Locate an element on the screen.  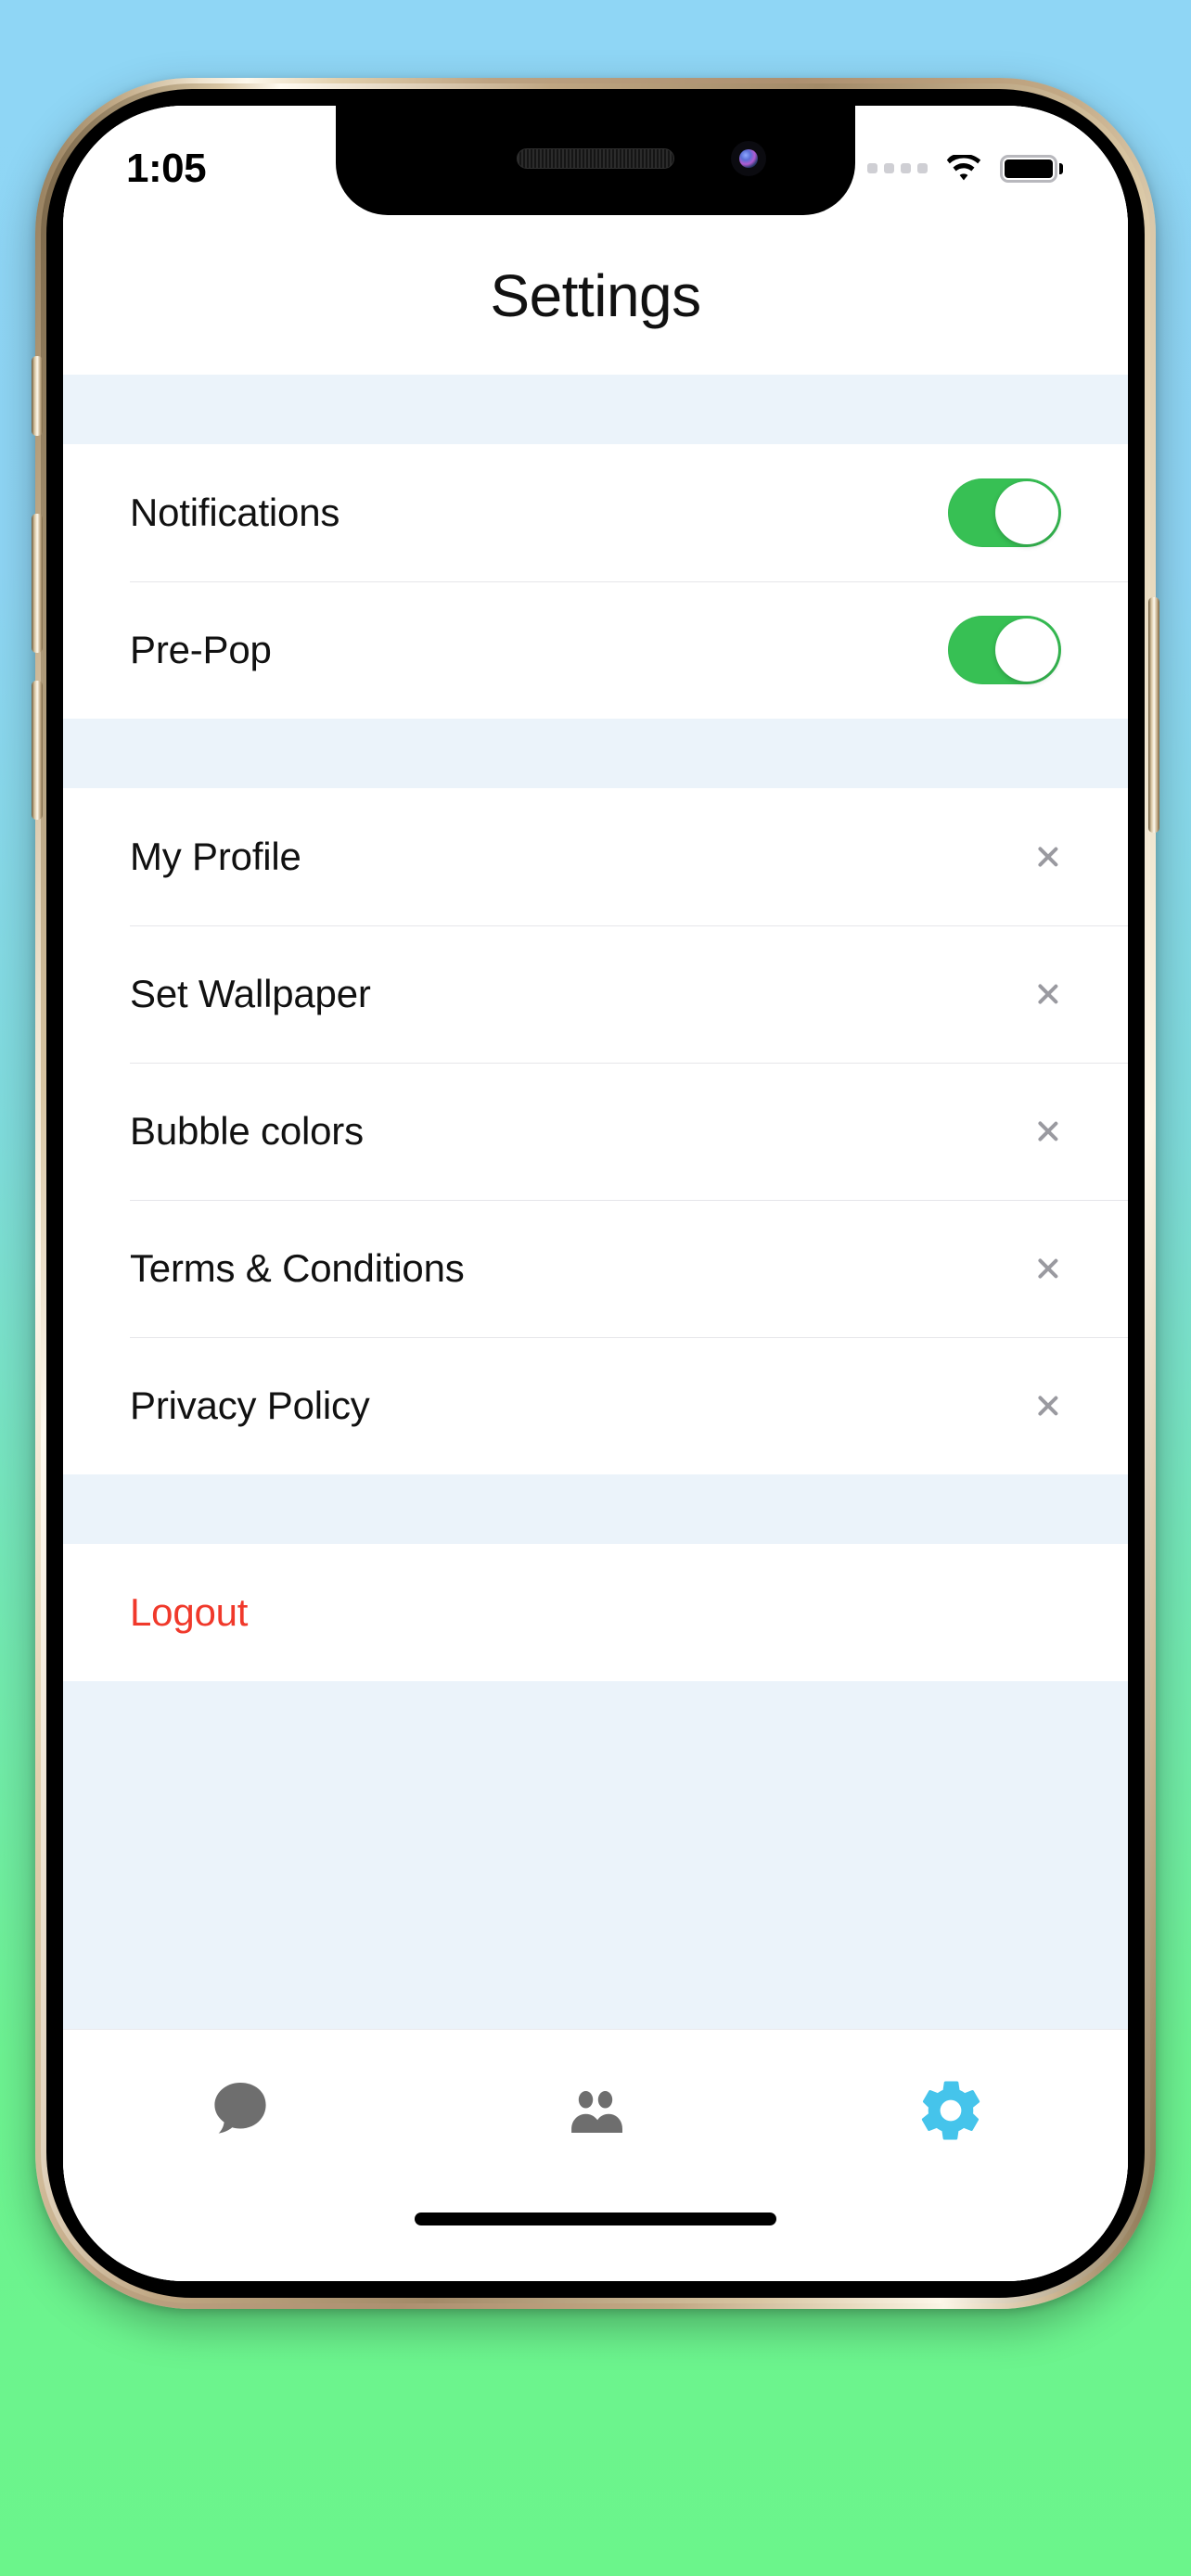
section-gap-logout is located at coordinates (595, 1509).